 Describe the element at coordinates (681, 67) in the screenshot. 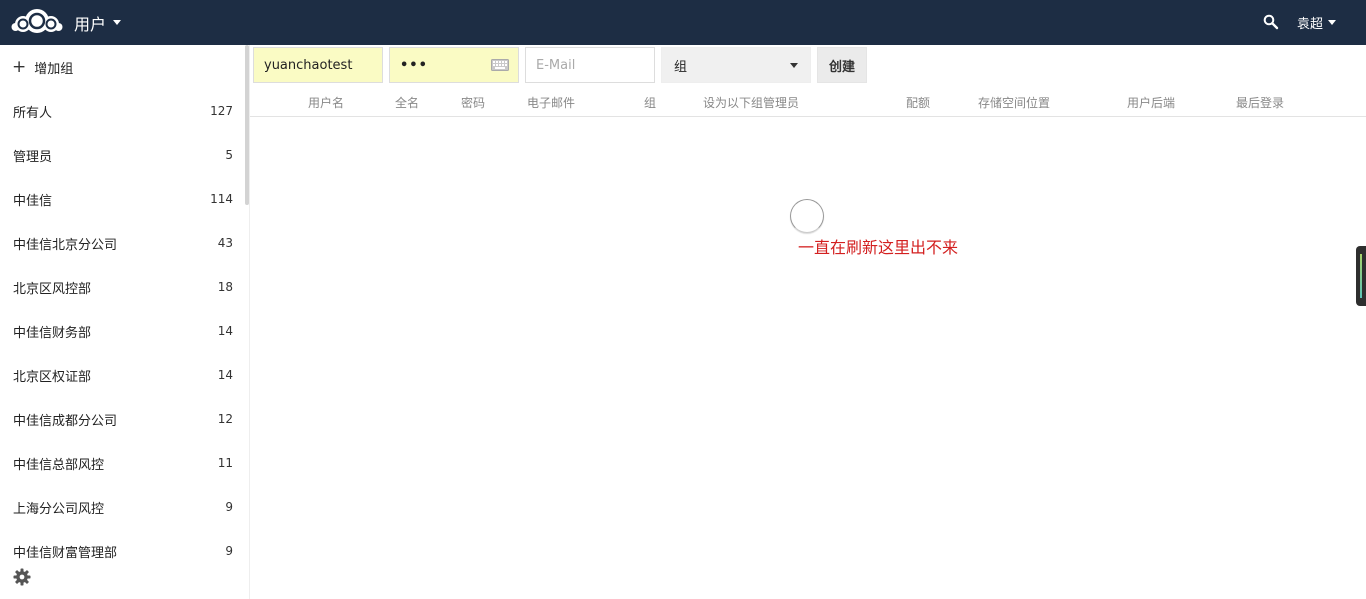

I see `group-select-label: 组` at that location.